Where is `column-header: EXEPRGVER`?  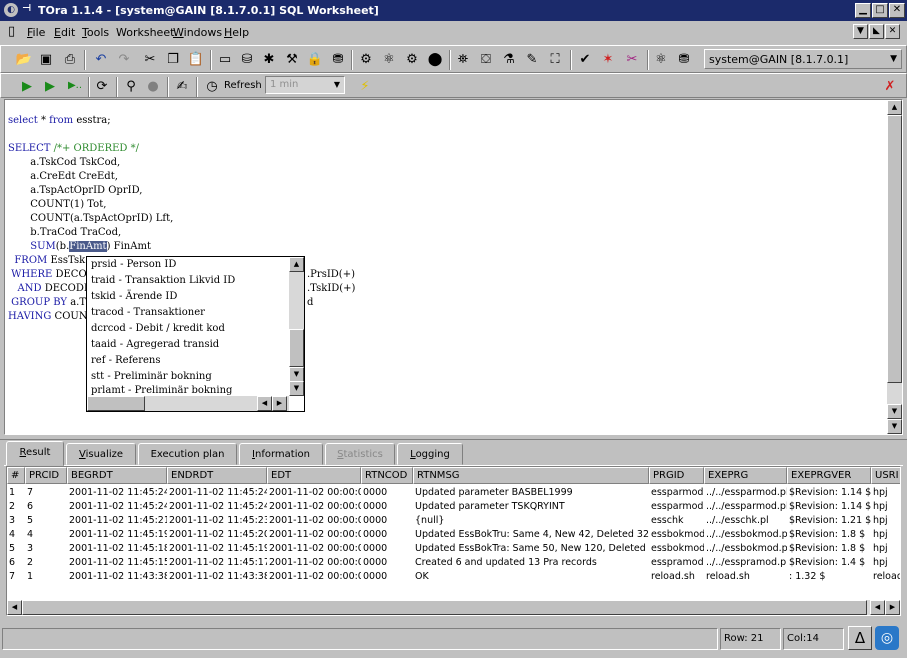 column-header: EXEPRGVER is located at coordinates (829, 475).